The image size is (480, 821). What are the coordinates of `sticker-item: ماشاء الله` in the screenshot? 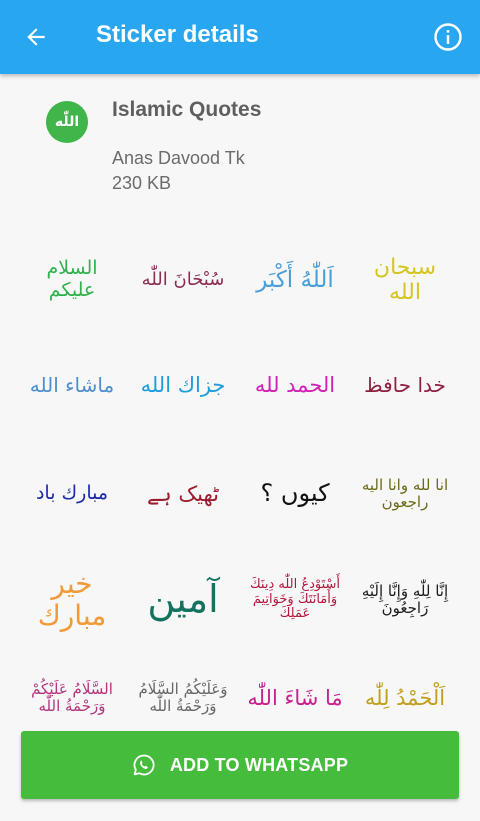 It's located at (72, 385).